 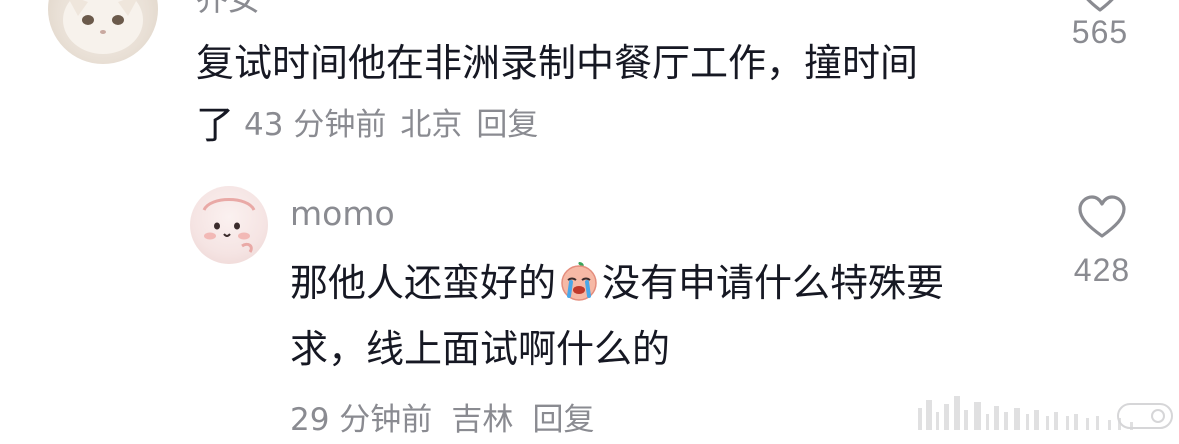 I want to click on comment-username: momo, so click(x=342, y=213).